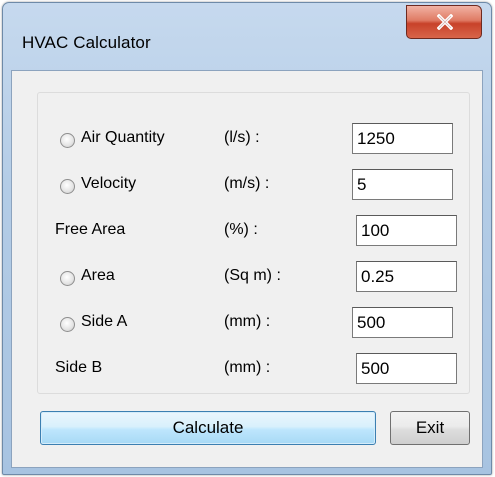 This screenshot has height=477, width=495. I want to click on side-a-label: Side A, so click(104, 321).